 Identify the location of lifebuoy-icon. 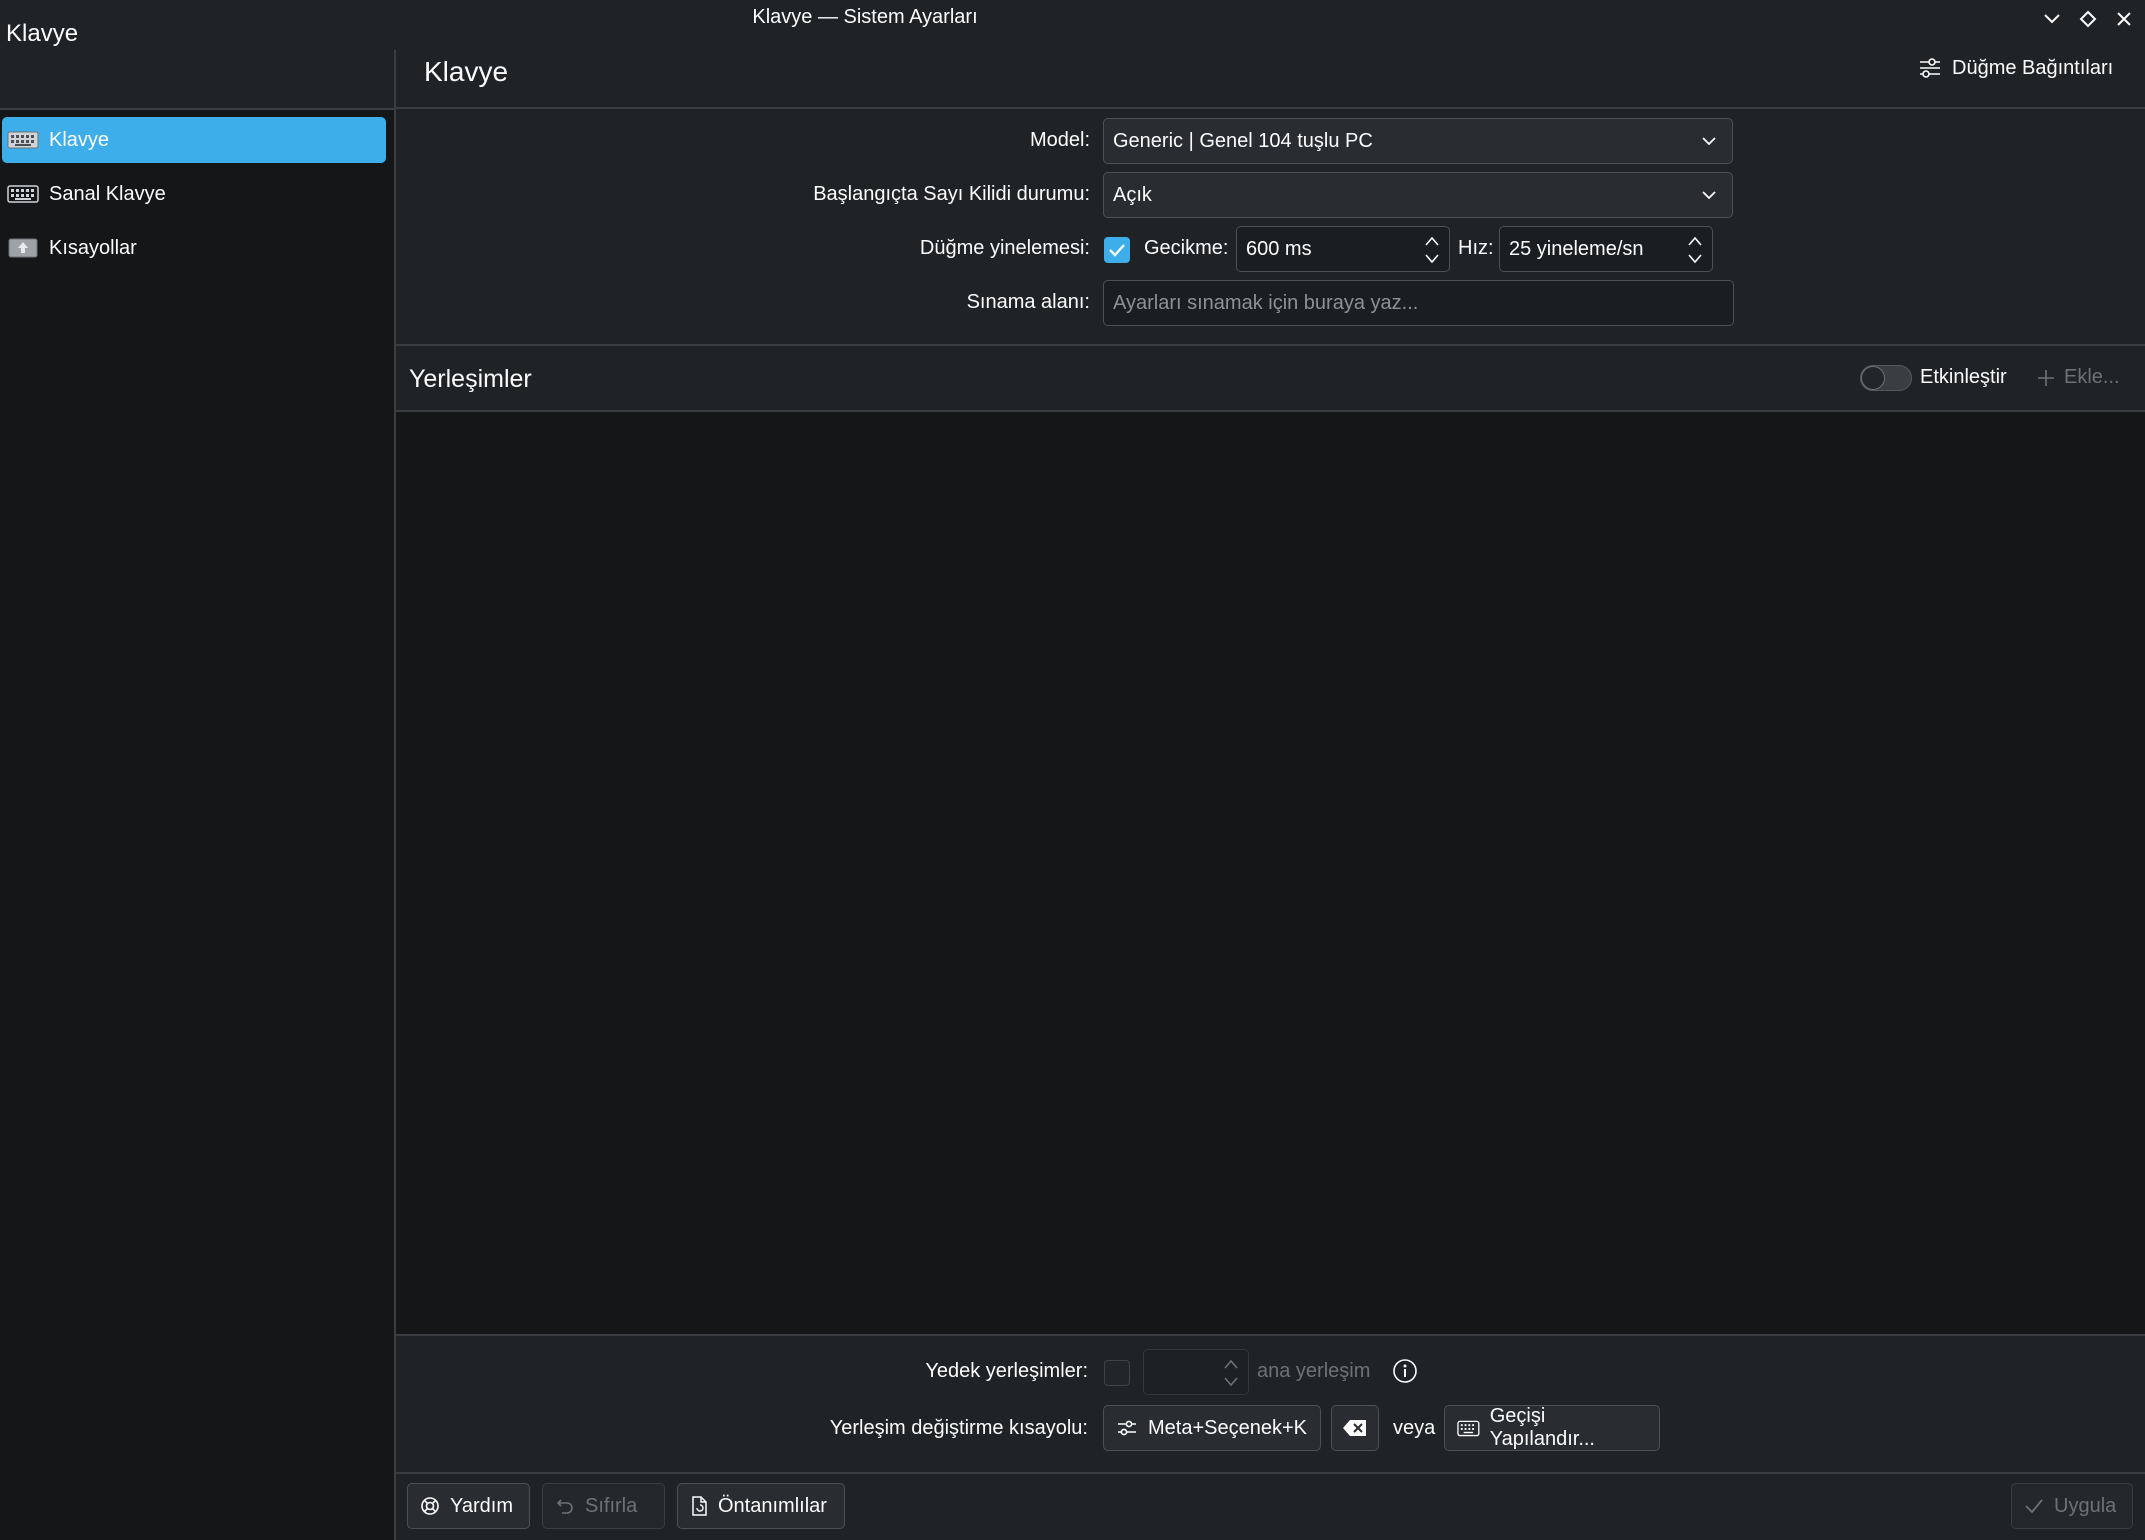
(430, 1506).